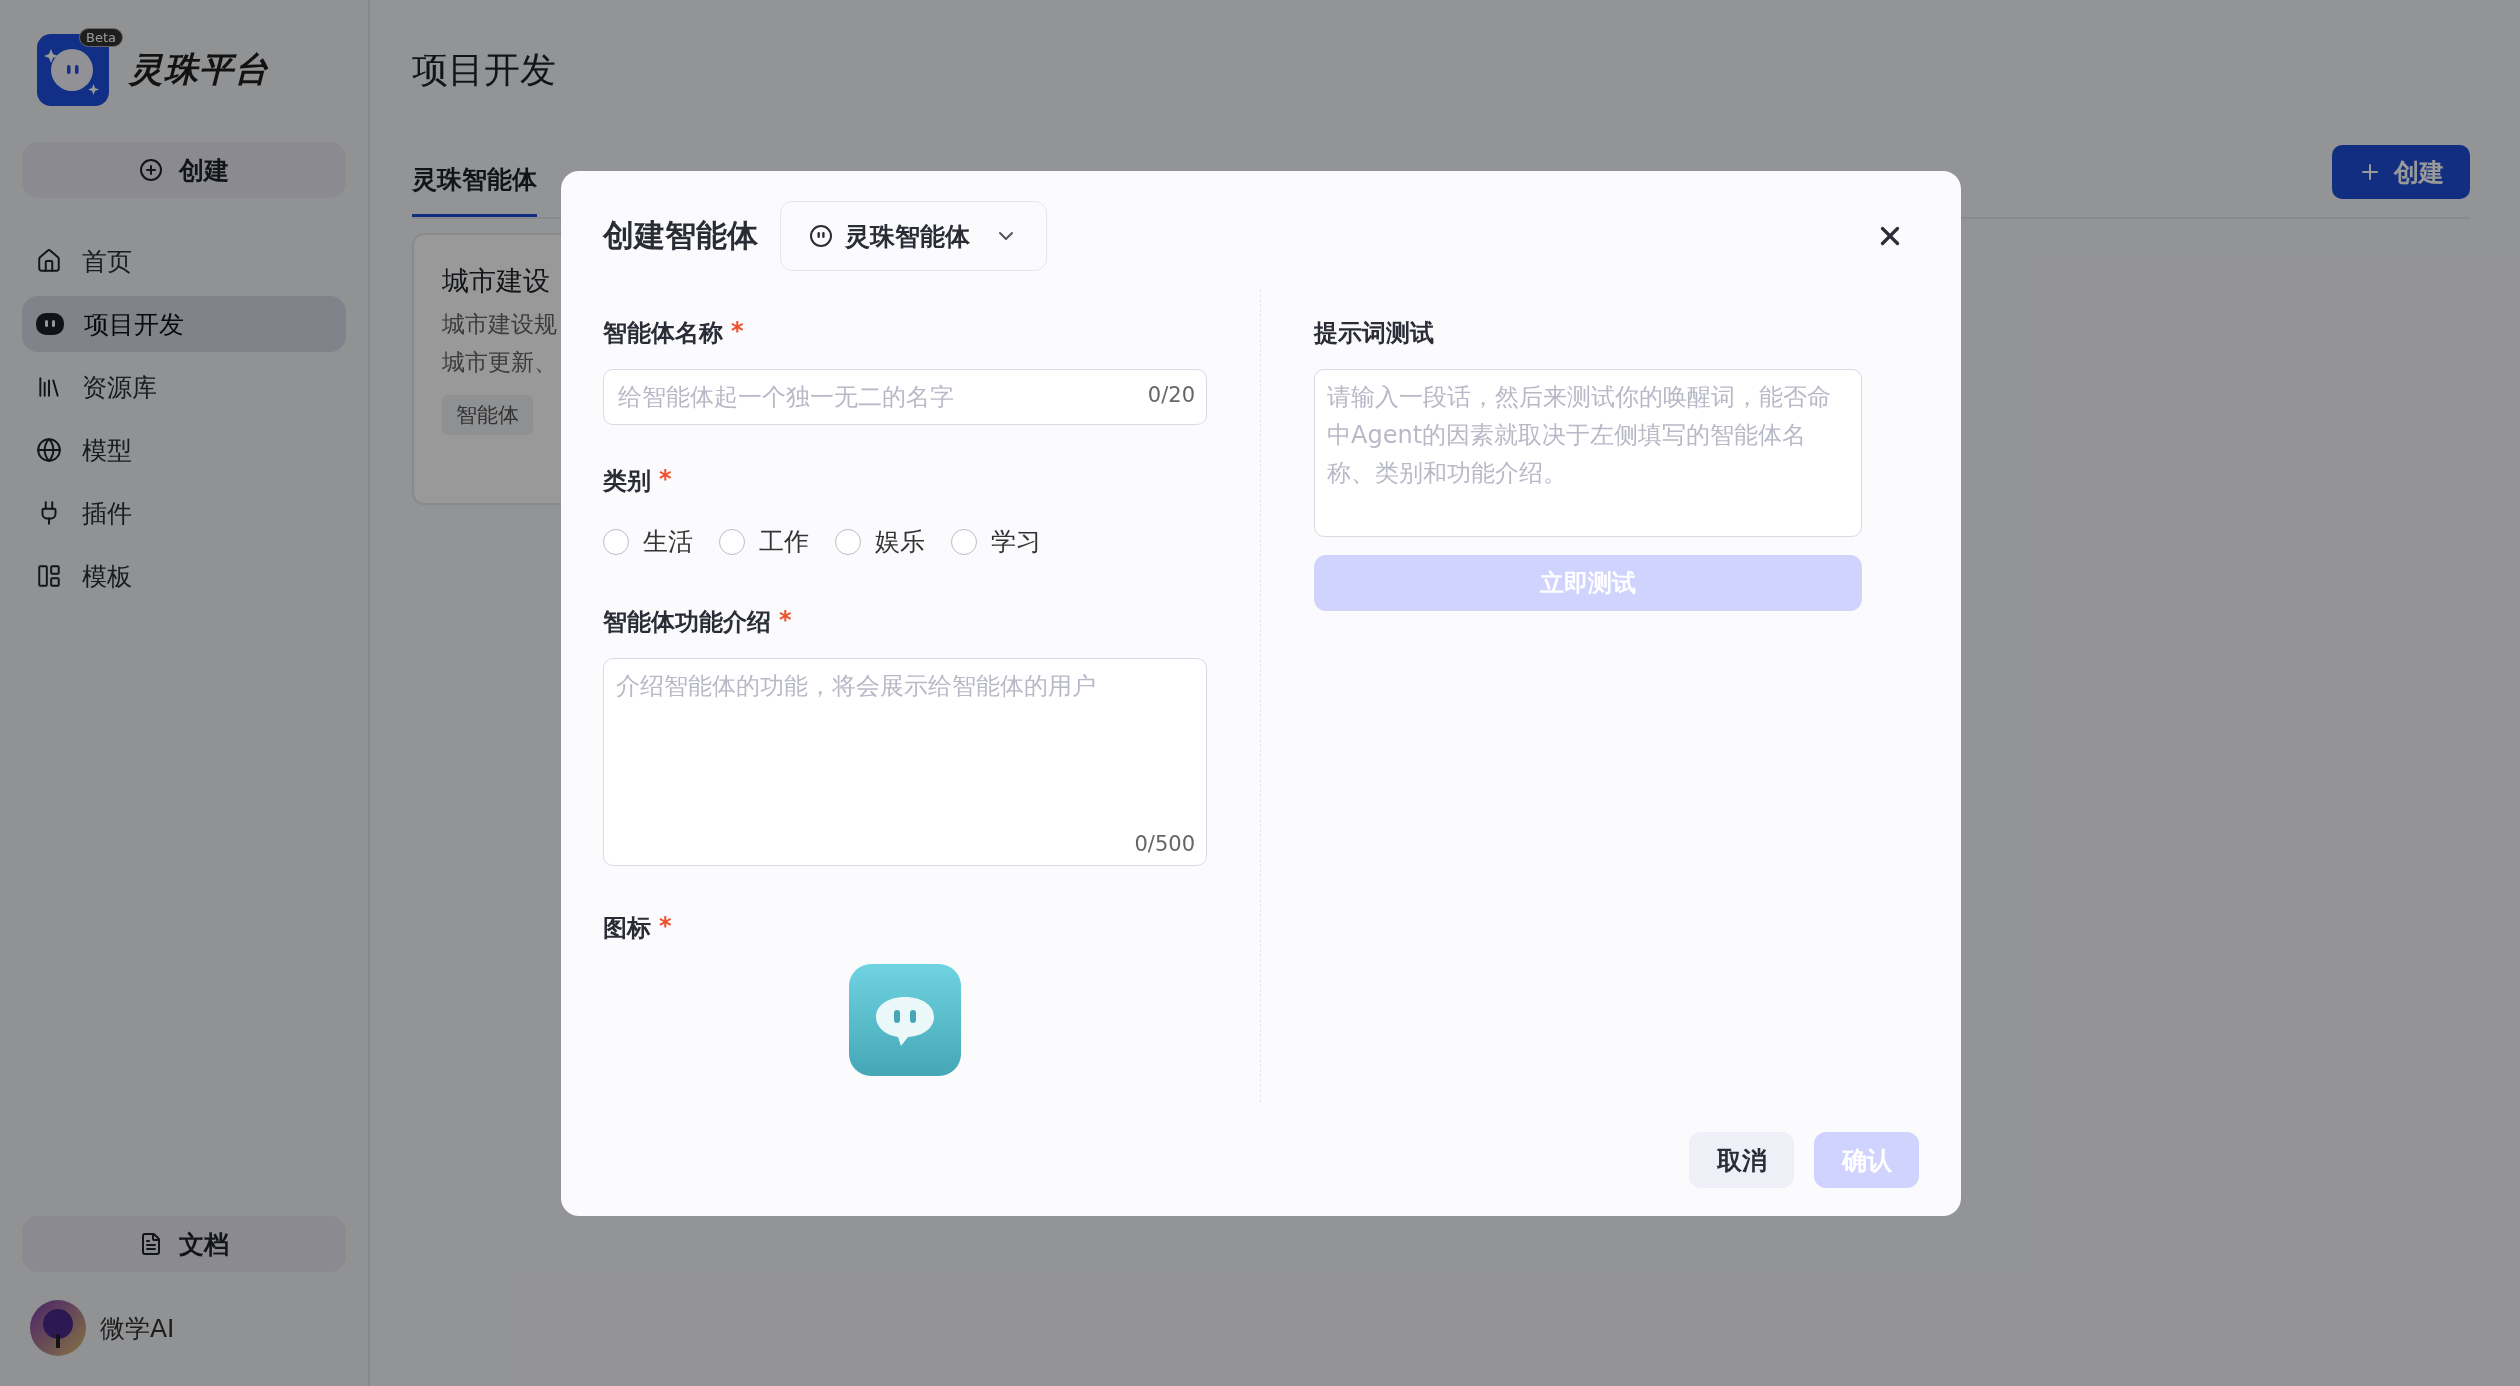 Image resolution: width=2520 pixels, height=1386 pixels. Describe the element at coordinates (648, 541) in the screenshot. I see `radio-option: 生活` at that location.